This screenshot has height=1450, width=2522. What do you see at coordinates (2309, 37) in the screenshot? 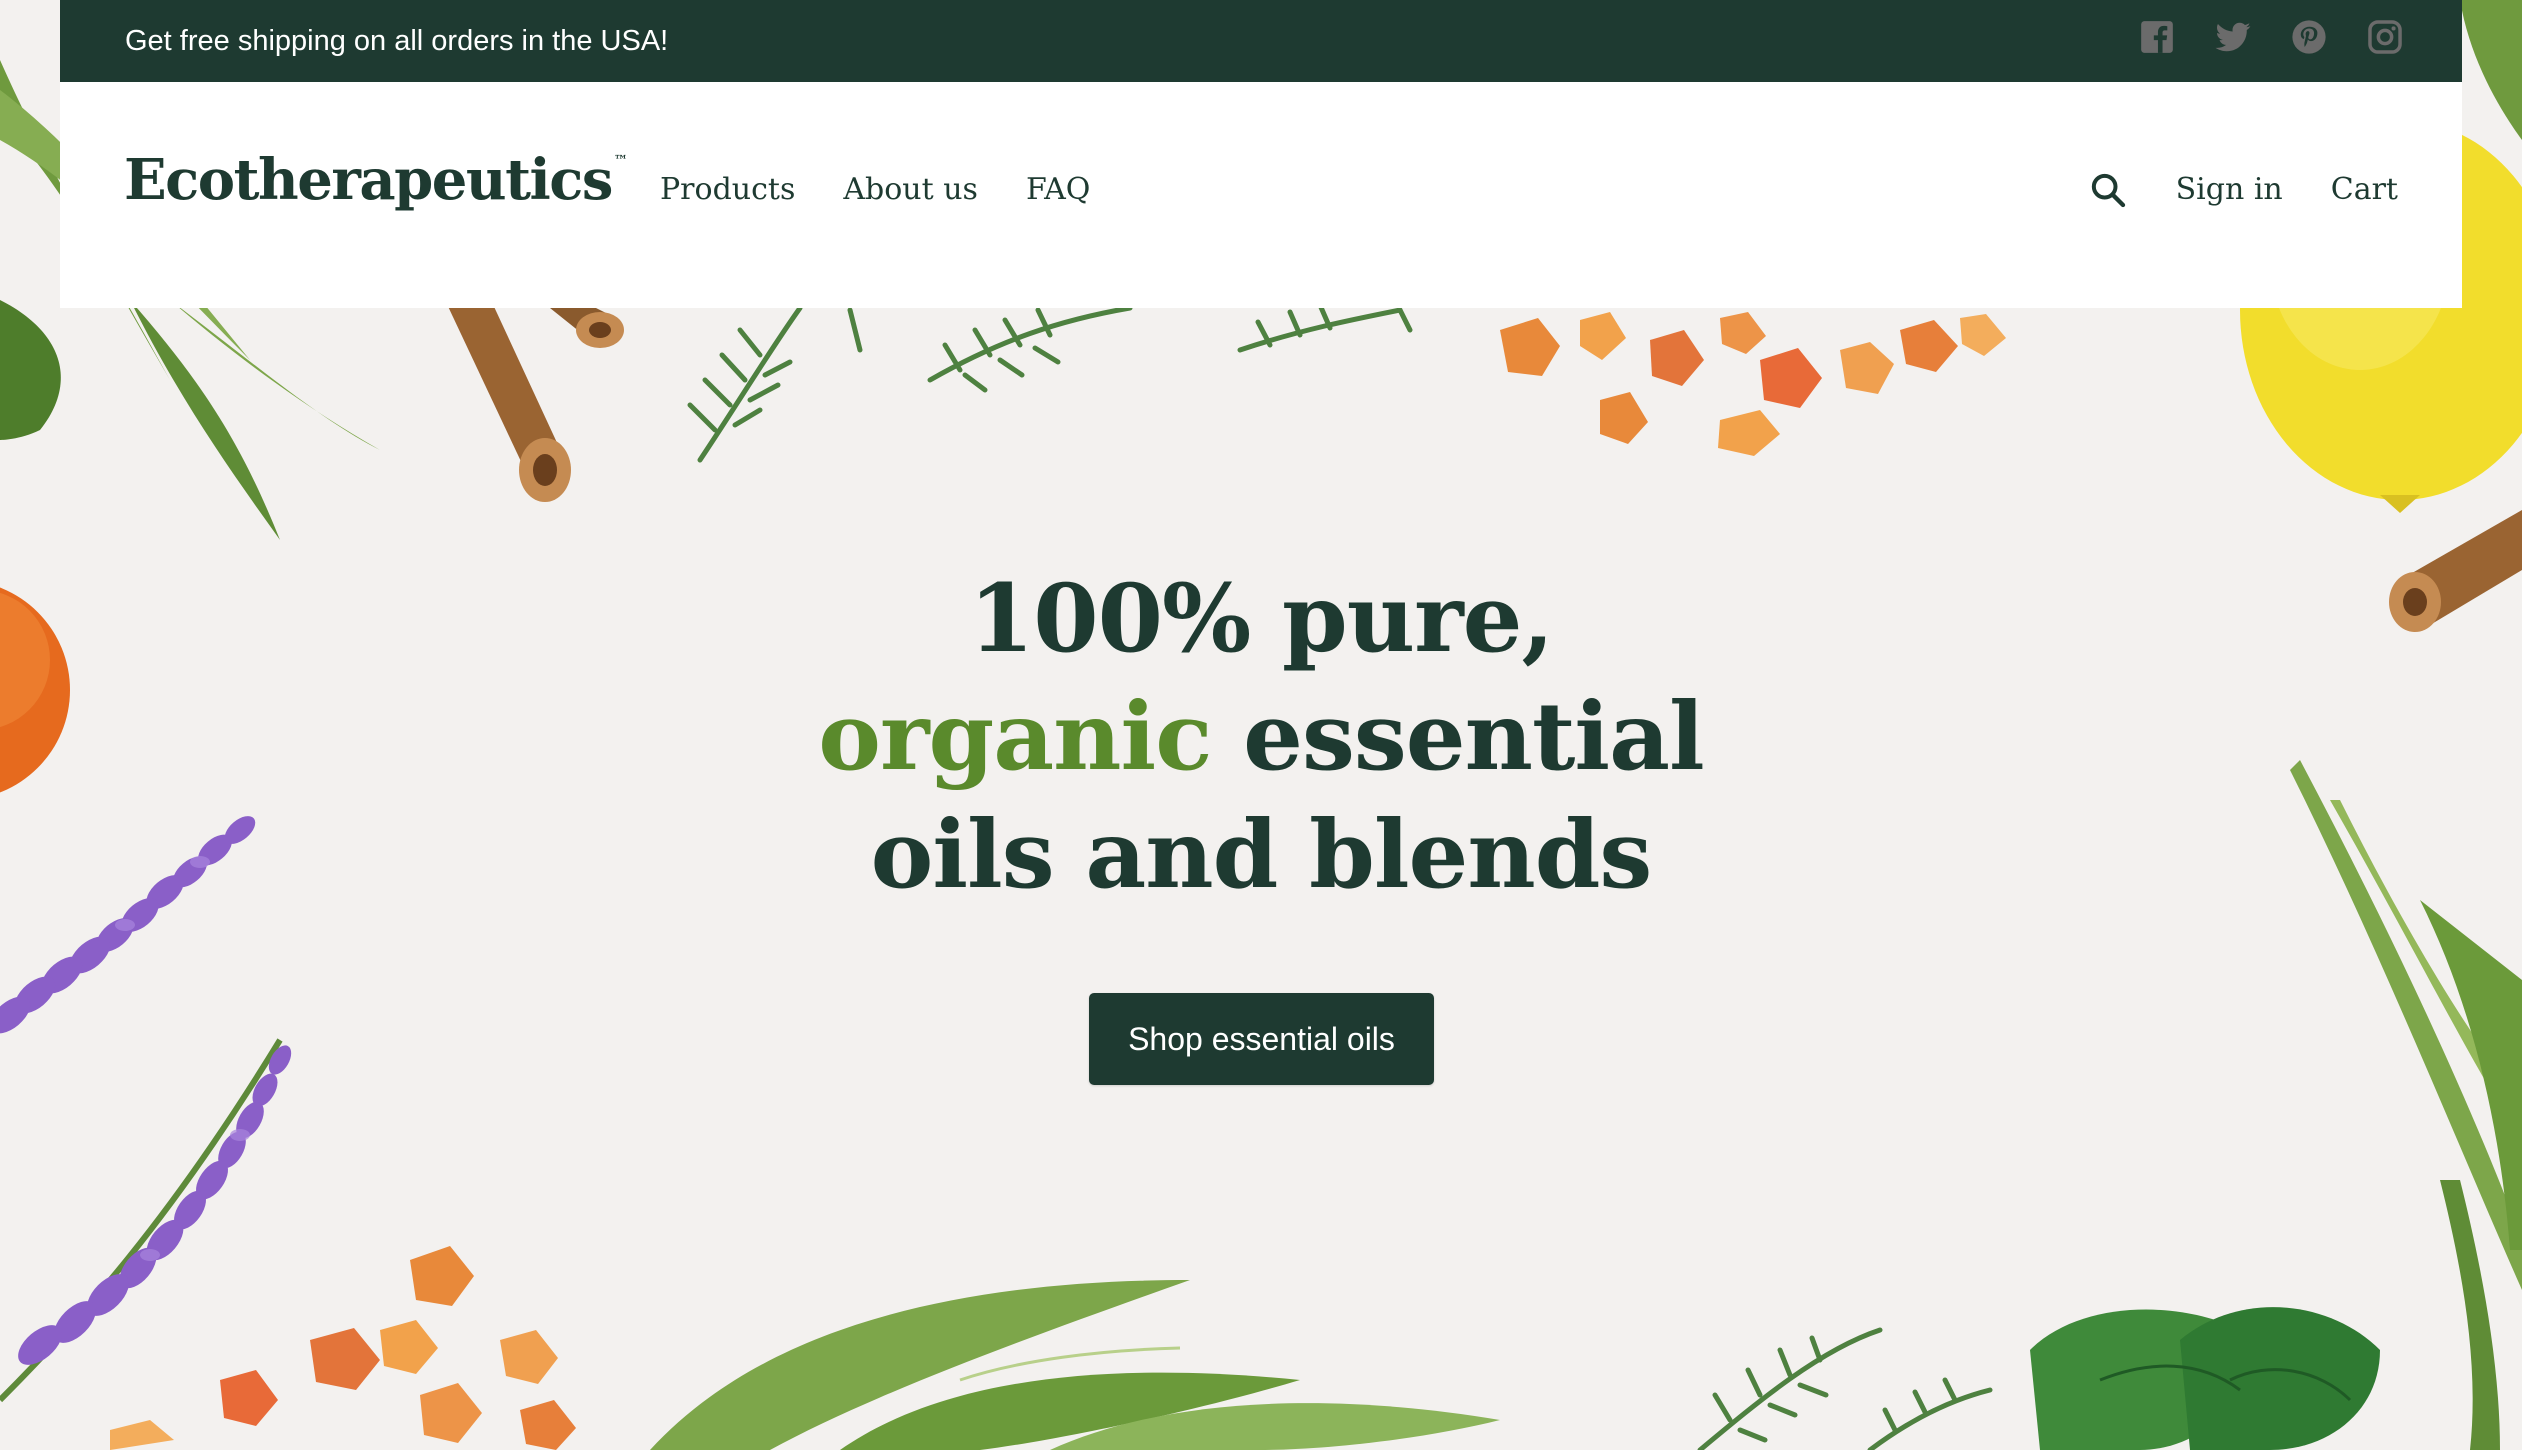
I see `pinterest-icon` at bounding box center [2309, 37].